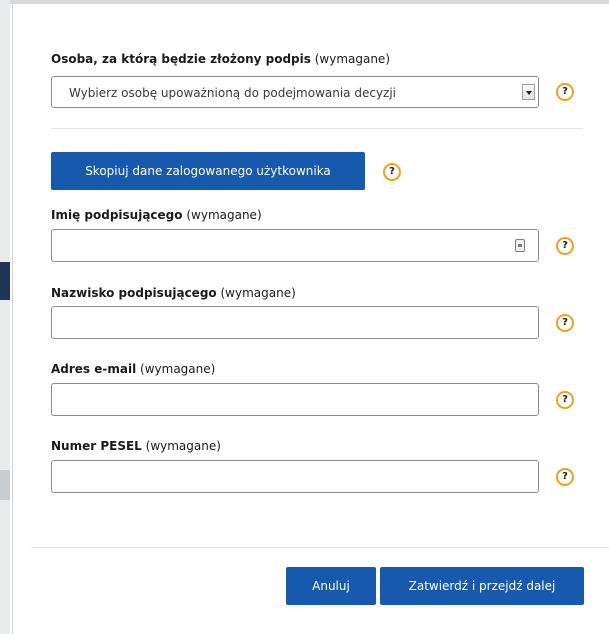 This screenshot has width=609, height=634. I want to click on email-label: Adres e-mail (wymagane), so click(133, 369).